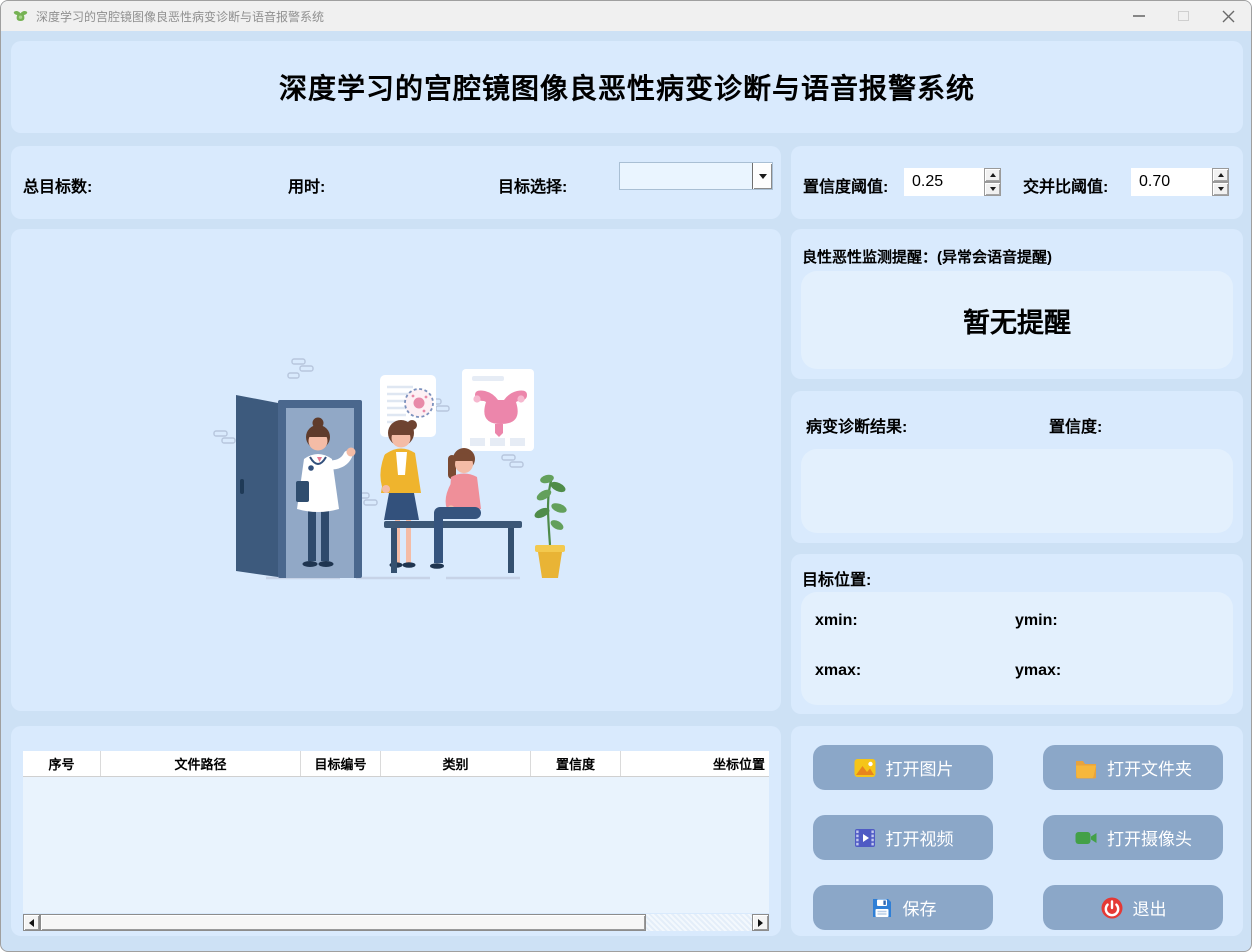 The image size is (1252, 952). What do you see at coordinates (992, 189) in the screenshot?
I see `confidence-spin-down-button` at bounding box center [992, 189].